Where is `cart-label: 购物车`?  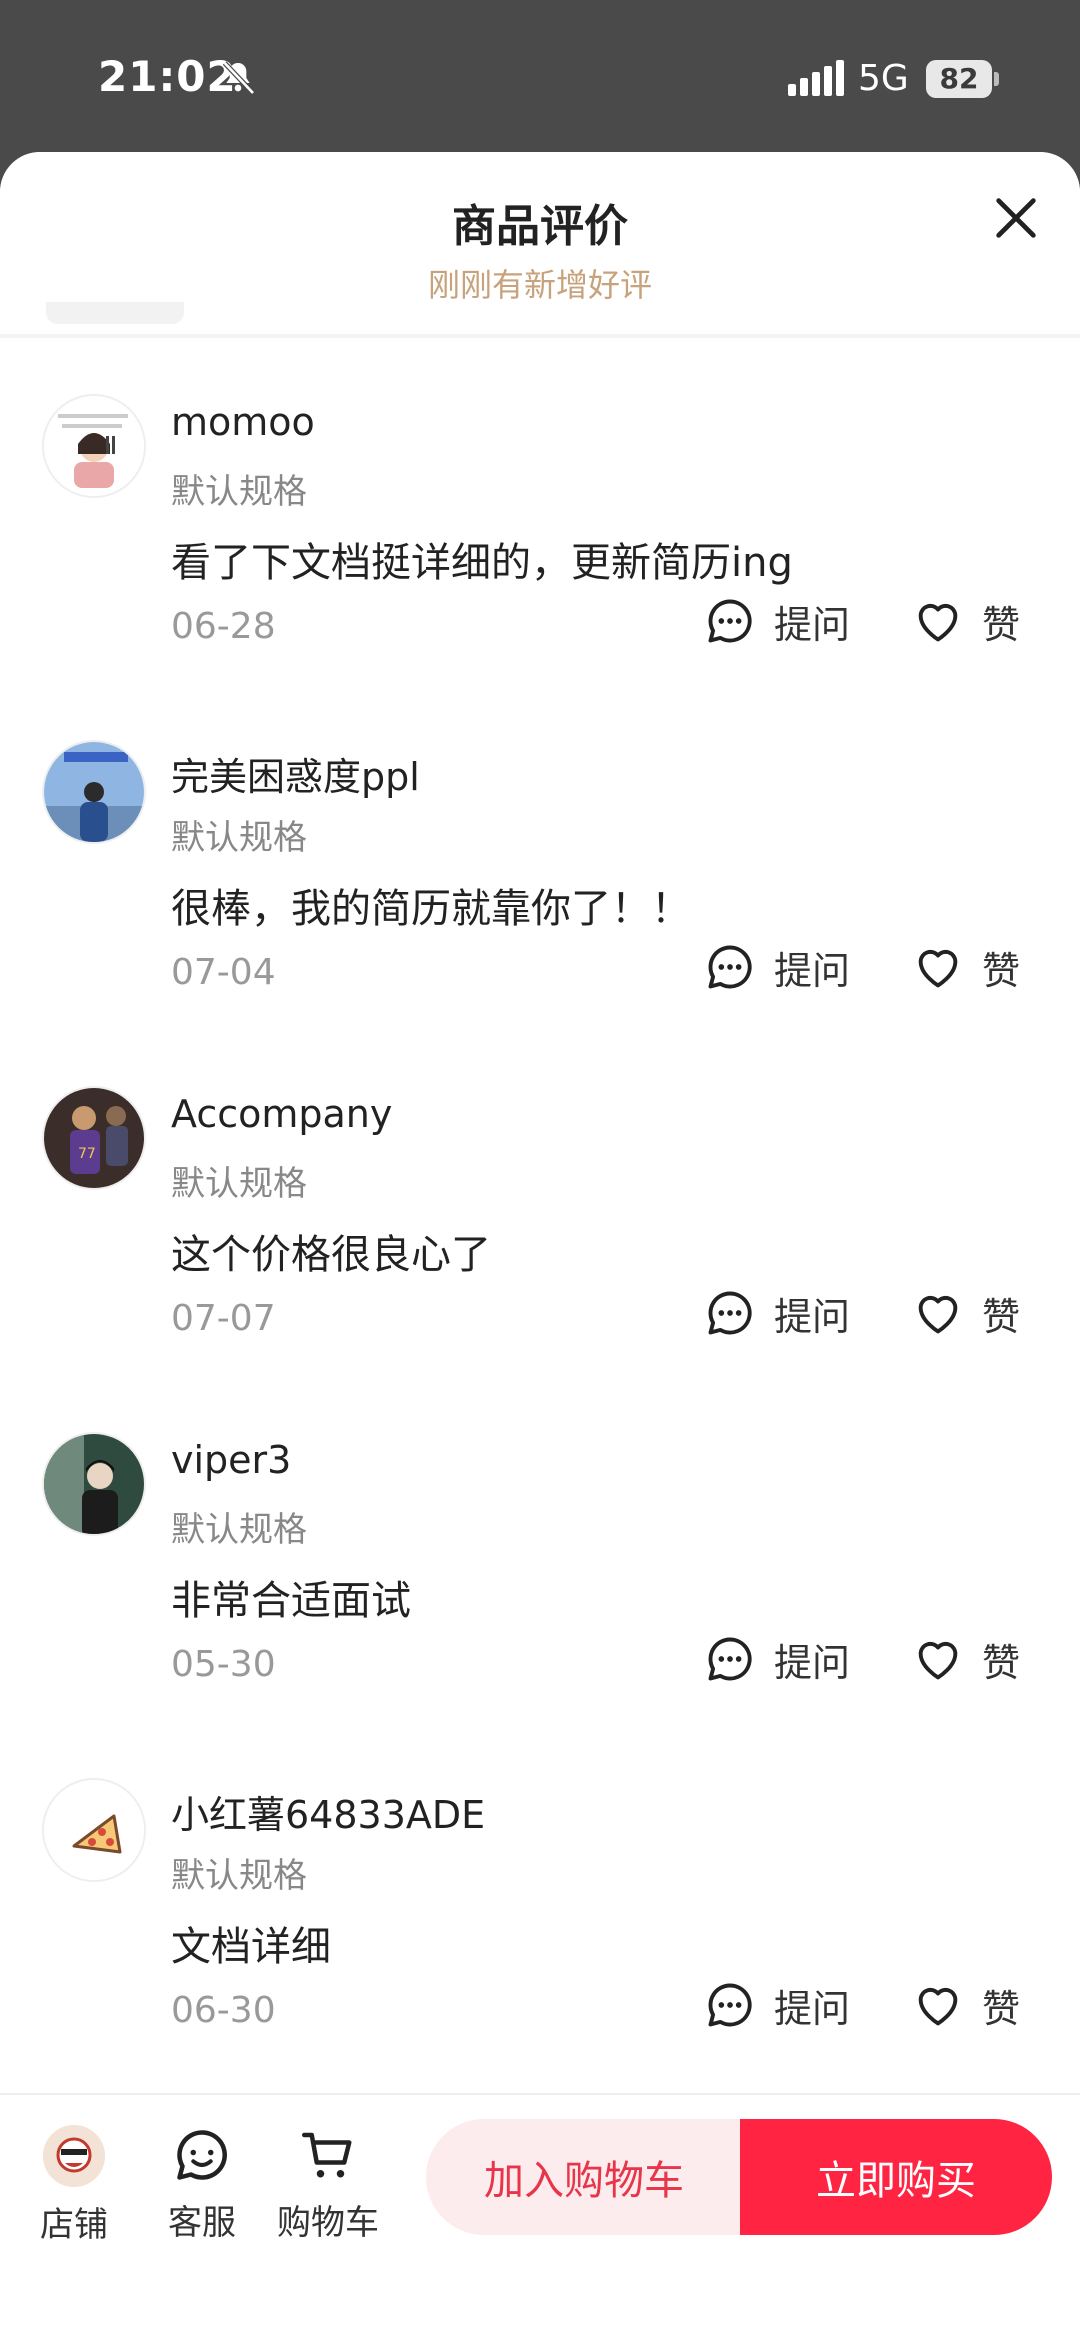 cart-label: 购物车 is located at coordinates (328, 2223).